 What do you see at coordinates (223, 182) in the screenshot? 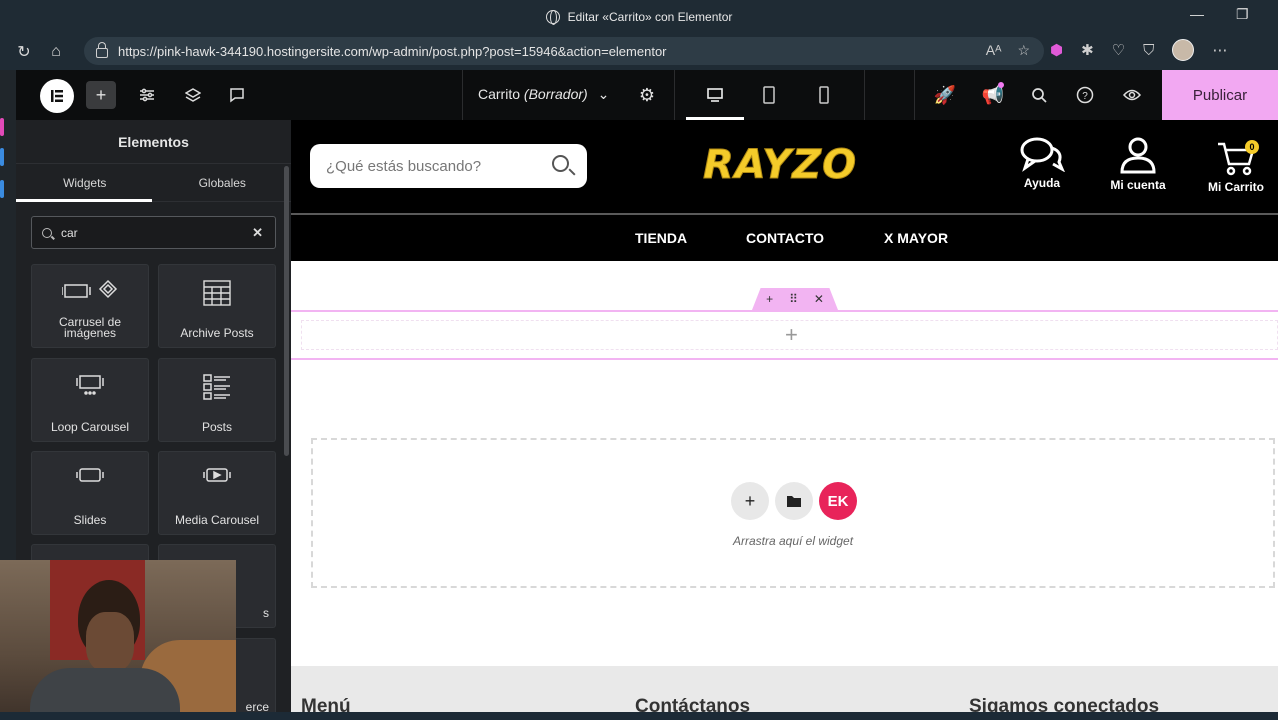
I see `tab-globales: Globales` at bounding box center [223, 182].